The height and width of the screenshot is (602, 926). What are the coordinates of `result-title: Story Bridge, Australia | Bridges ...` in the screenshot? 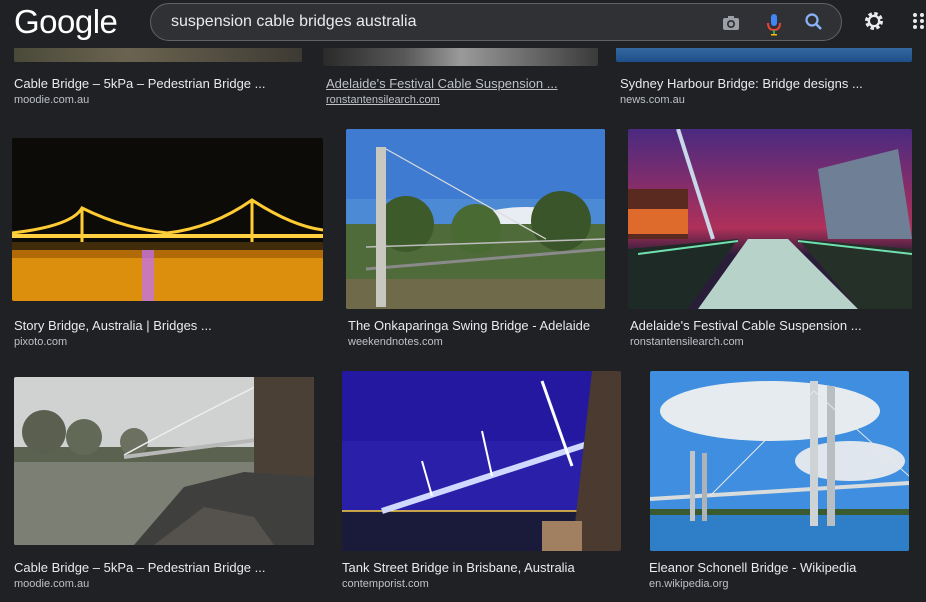 It's located at (113, 325).